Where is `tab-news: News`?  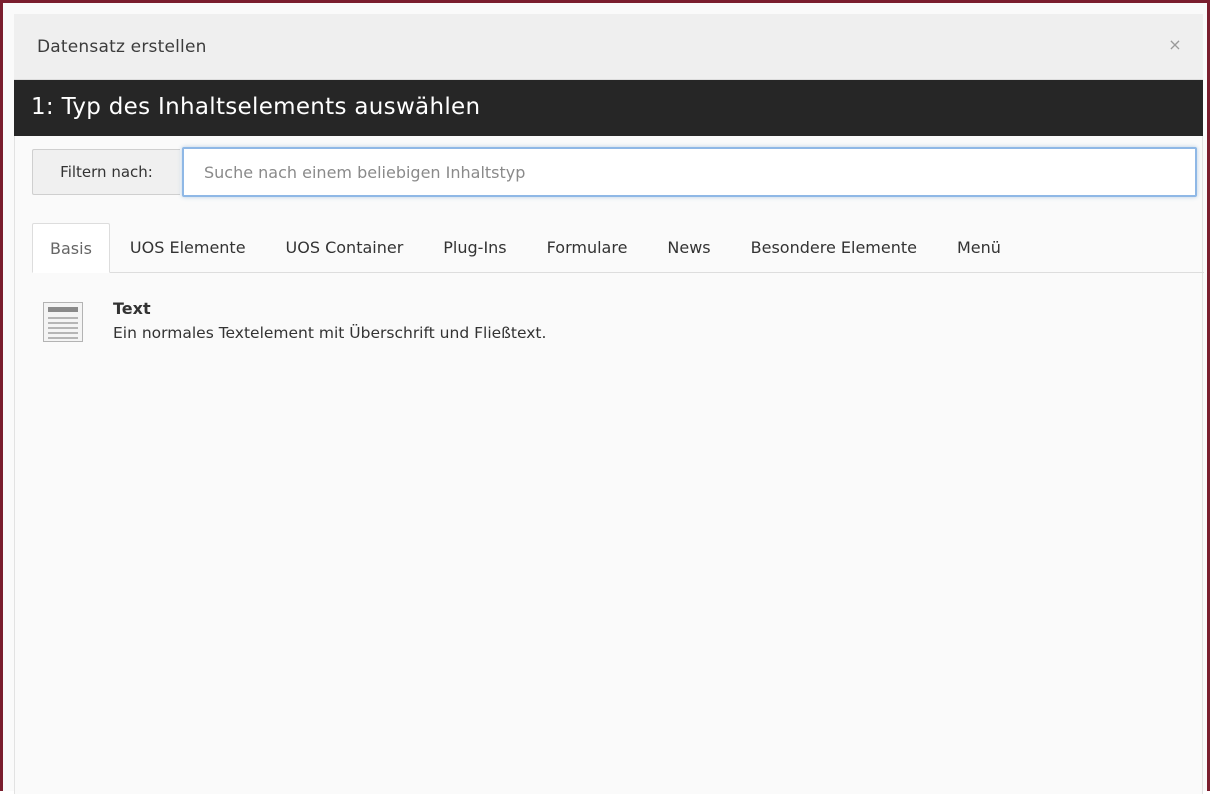 tab-news: News is located at coordinates (688, 247).